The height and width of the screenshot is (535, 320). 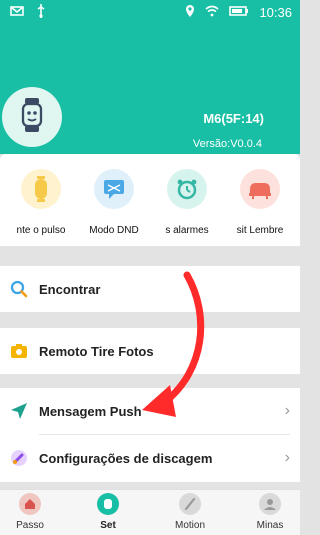 I want to click on quick-raise-wrist: nte o pulso, so click(x=41, y=202).